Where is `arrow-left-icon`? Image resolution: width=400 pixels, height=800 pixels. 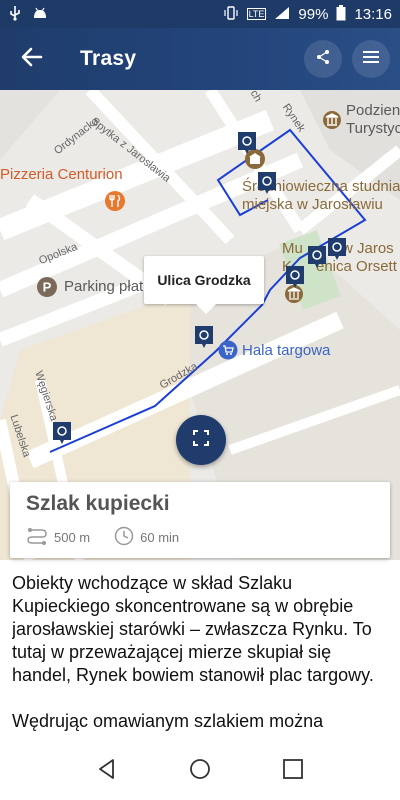 arrow-left-icon is located at coordinates (32, 59).